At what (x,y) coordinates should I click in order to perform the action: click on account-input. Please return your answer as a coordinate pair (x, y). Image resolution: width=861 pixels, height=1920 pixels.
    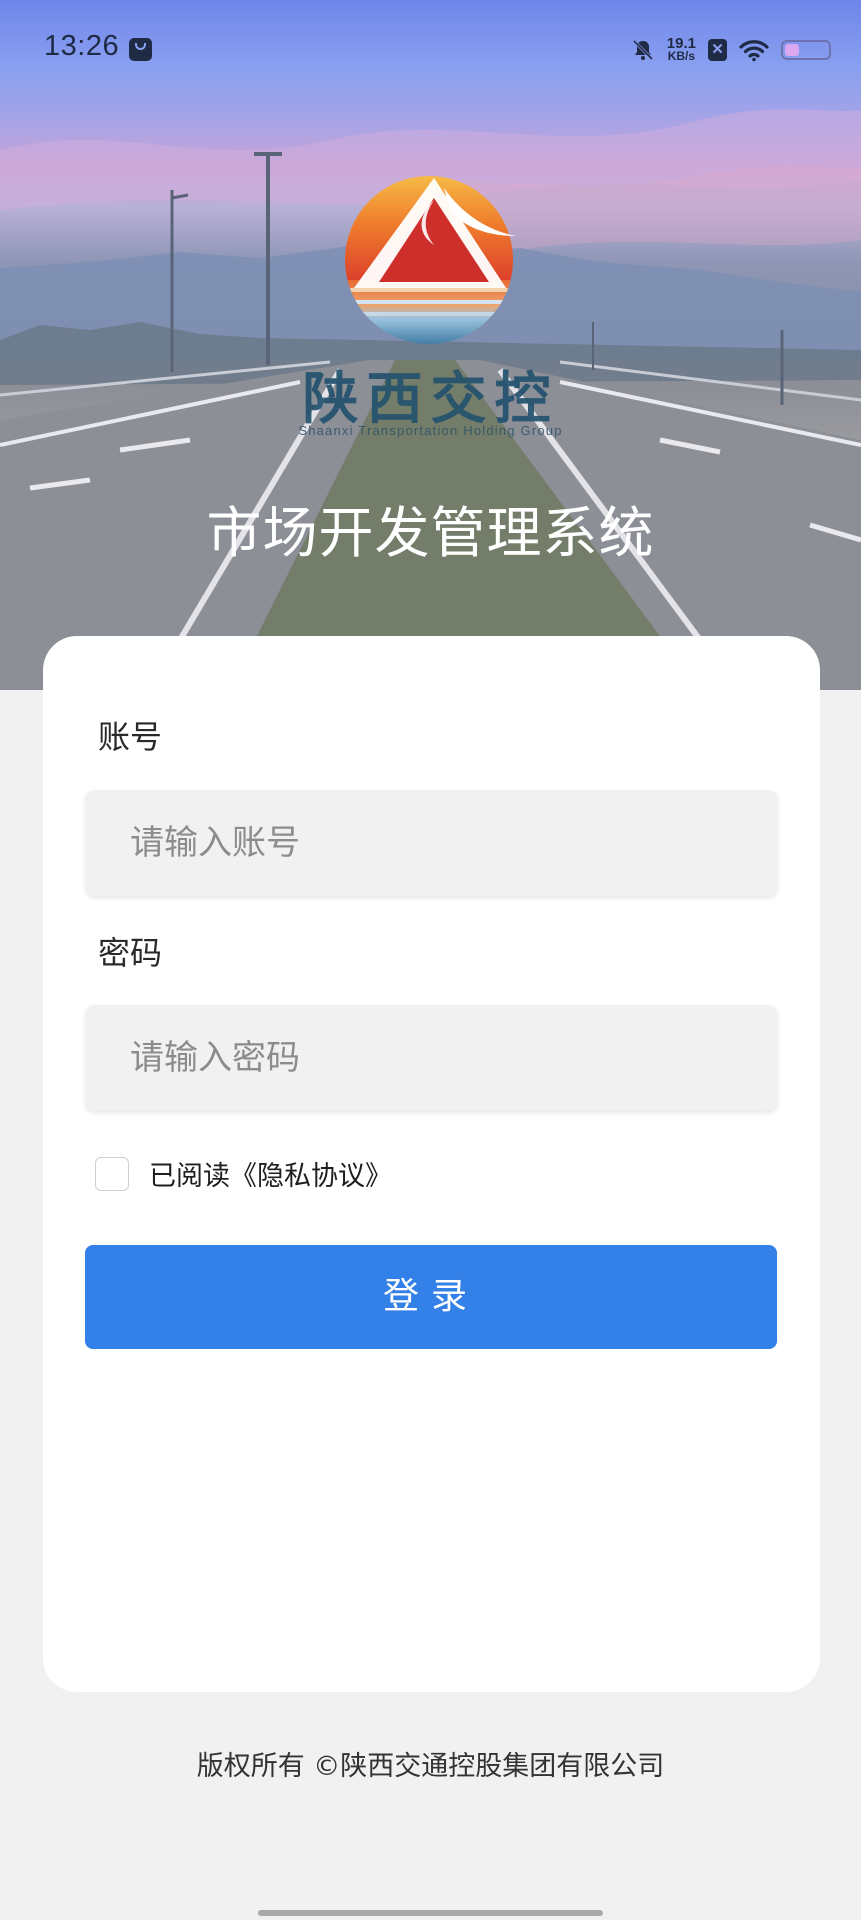
    Looking at the image, I should click on (431, 843).